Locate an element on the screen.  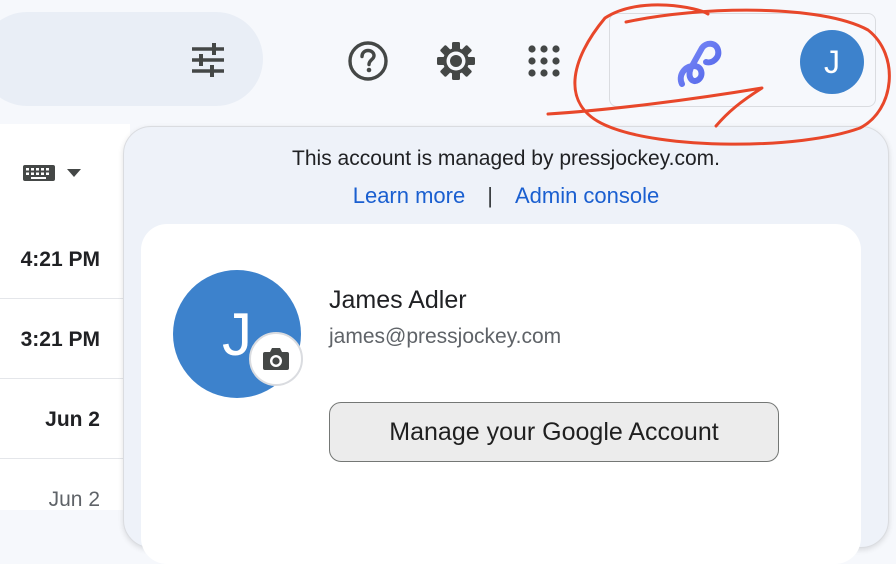
mail-row-time: 3:21 PM is located at coordinates (60, 339).